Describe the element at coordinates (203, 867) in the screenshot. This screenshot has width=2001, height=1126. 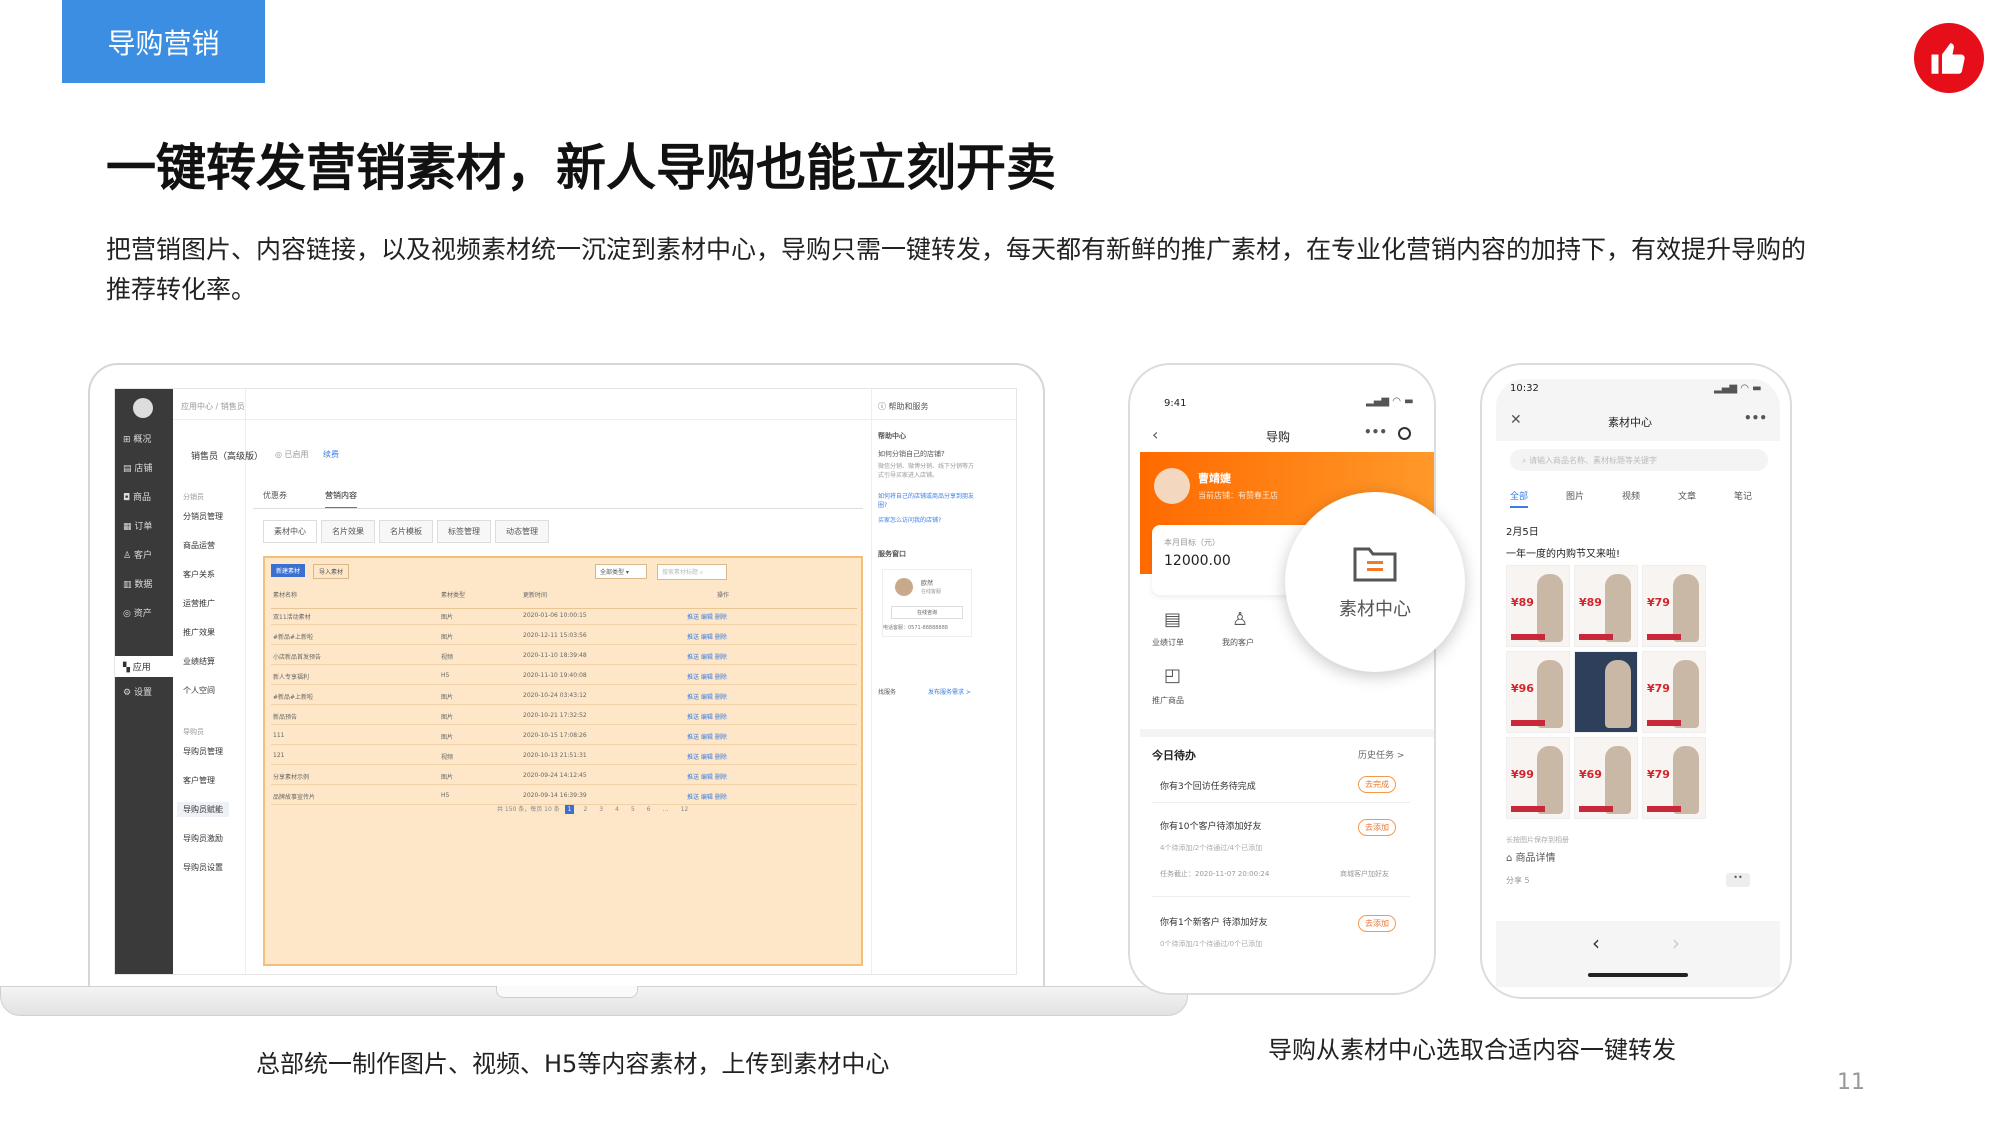
I see `submenu-item: 导购员设置` at that location.